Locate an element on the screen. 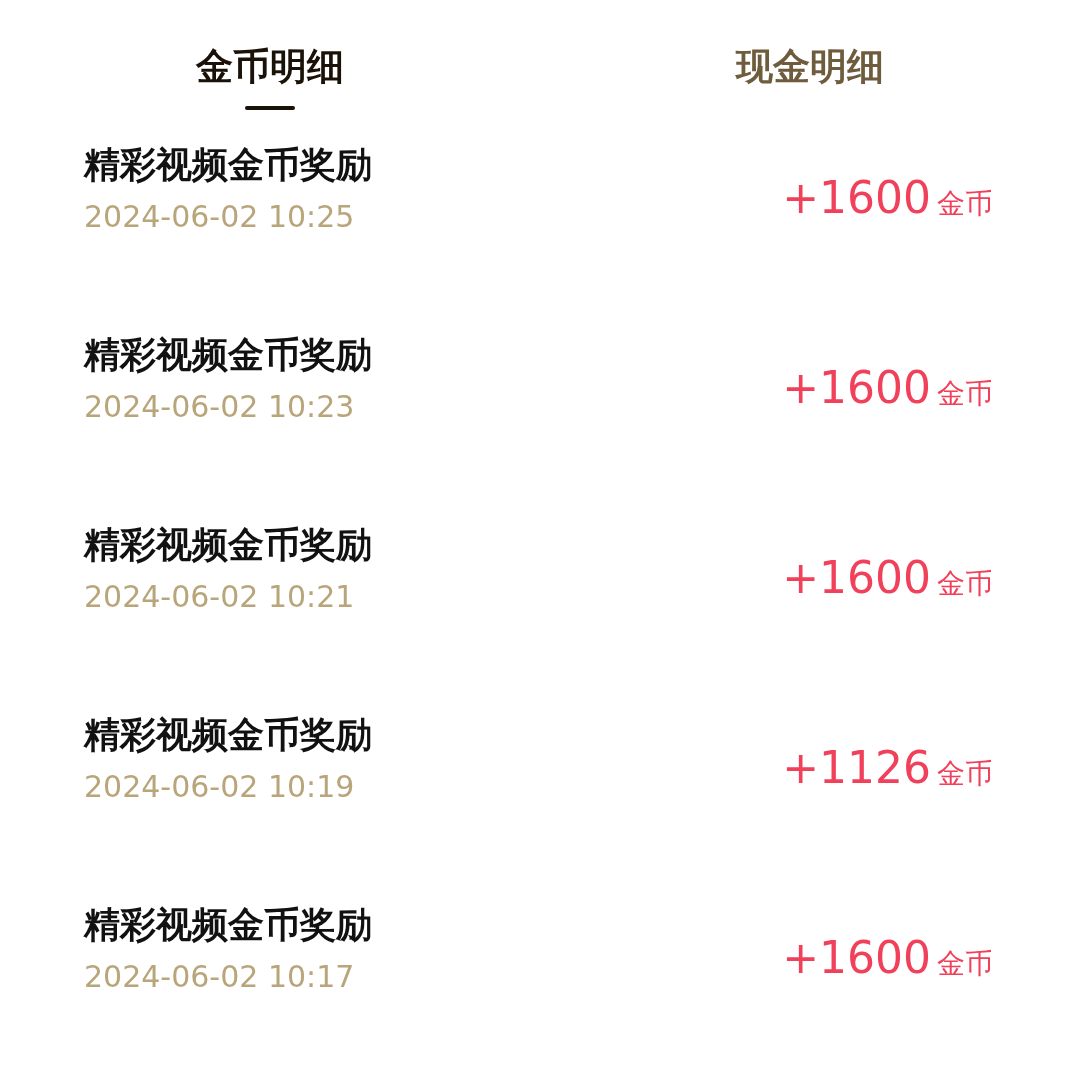 This screenshot has width=1080, height=1075. coin-amount: +1126 is located at coordinates (856, 767).